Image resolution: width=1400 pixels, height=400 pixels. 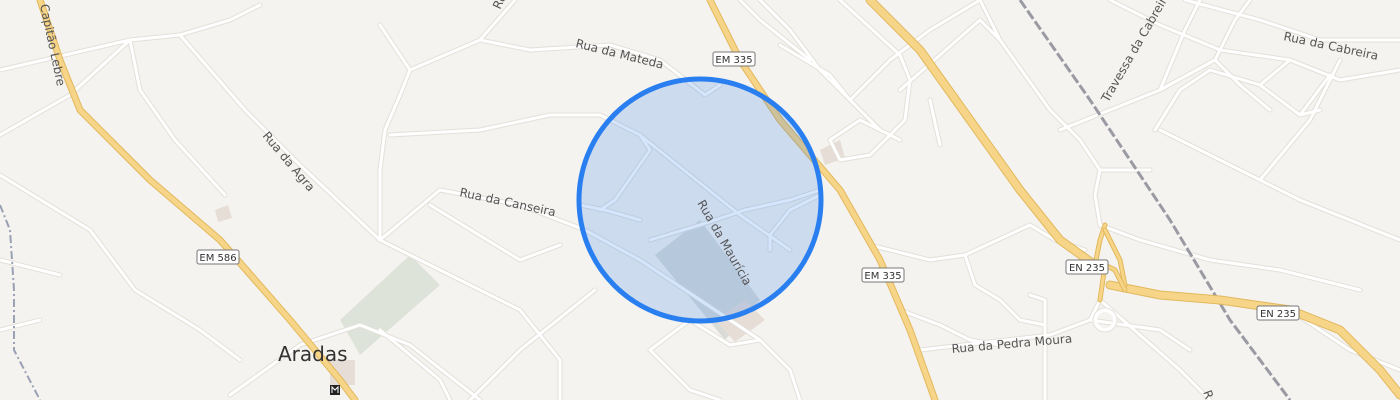 I want to click on shield-em586: EM 586, so click(x=218, y=257).